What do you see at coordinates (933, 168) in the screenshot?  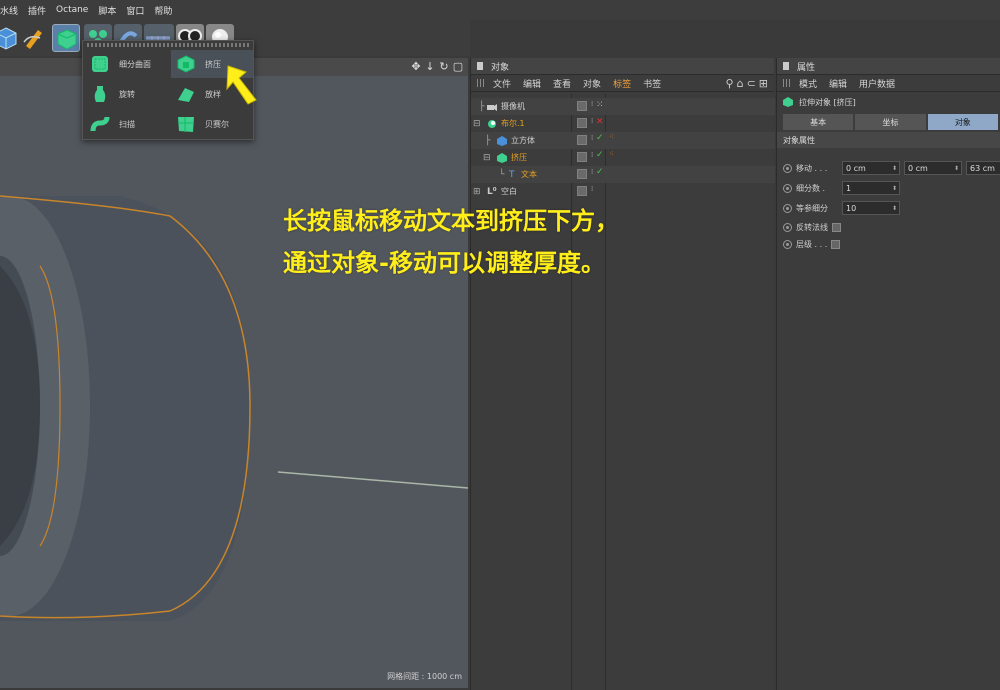 I see `movement-y-field: 0 cm ⬍` at bounding box center [933, 168].